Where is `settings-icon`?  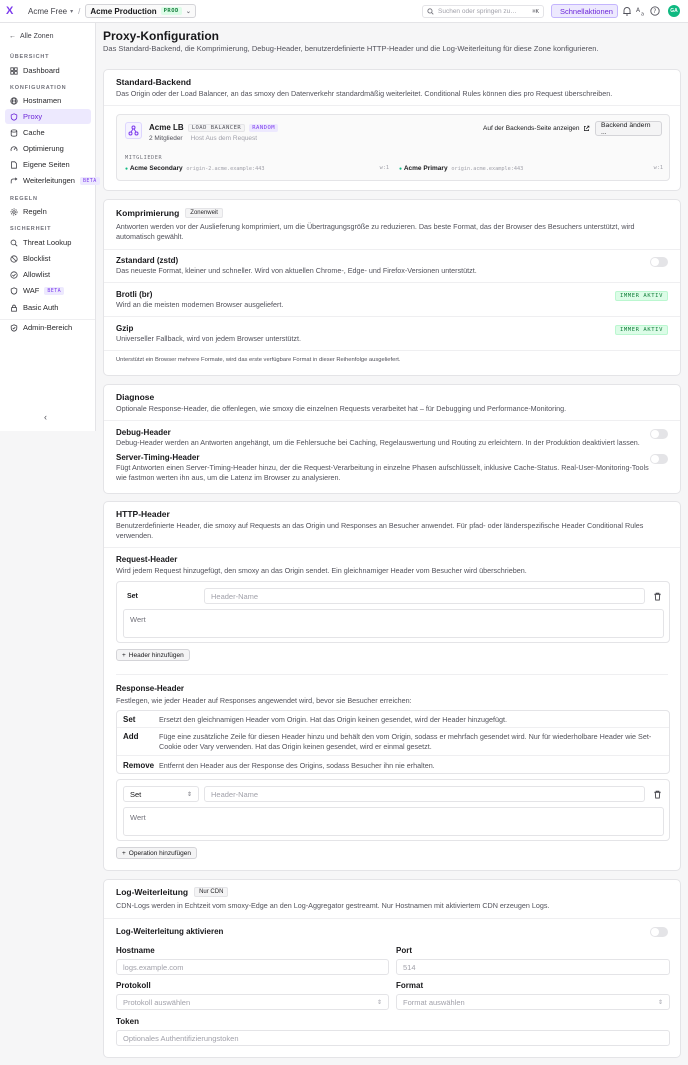 settings-icon is located at coordinates (14, 211).